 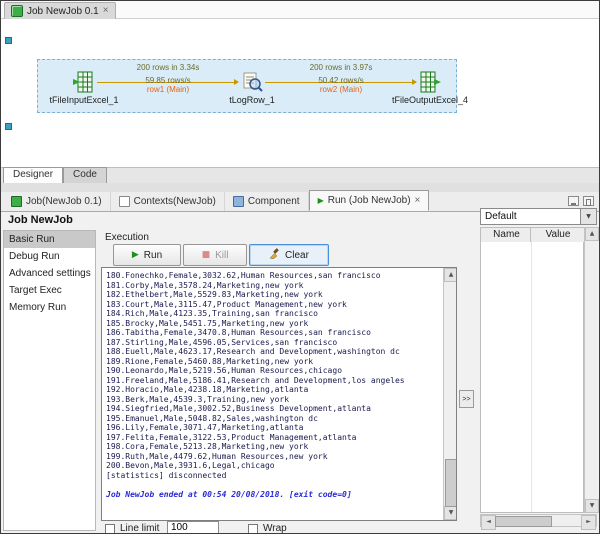 What do you see at coordinates (49, 307) in the screenshot?
I see `nav-item-memory-run: Memory Run` at bounding box center [49, 307].